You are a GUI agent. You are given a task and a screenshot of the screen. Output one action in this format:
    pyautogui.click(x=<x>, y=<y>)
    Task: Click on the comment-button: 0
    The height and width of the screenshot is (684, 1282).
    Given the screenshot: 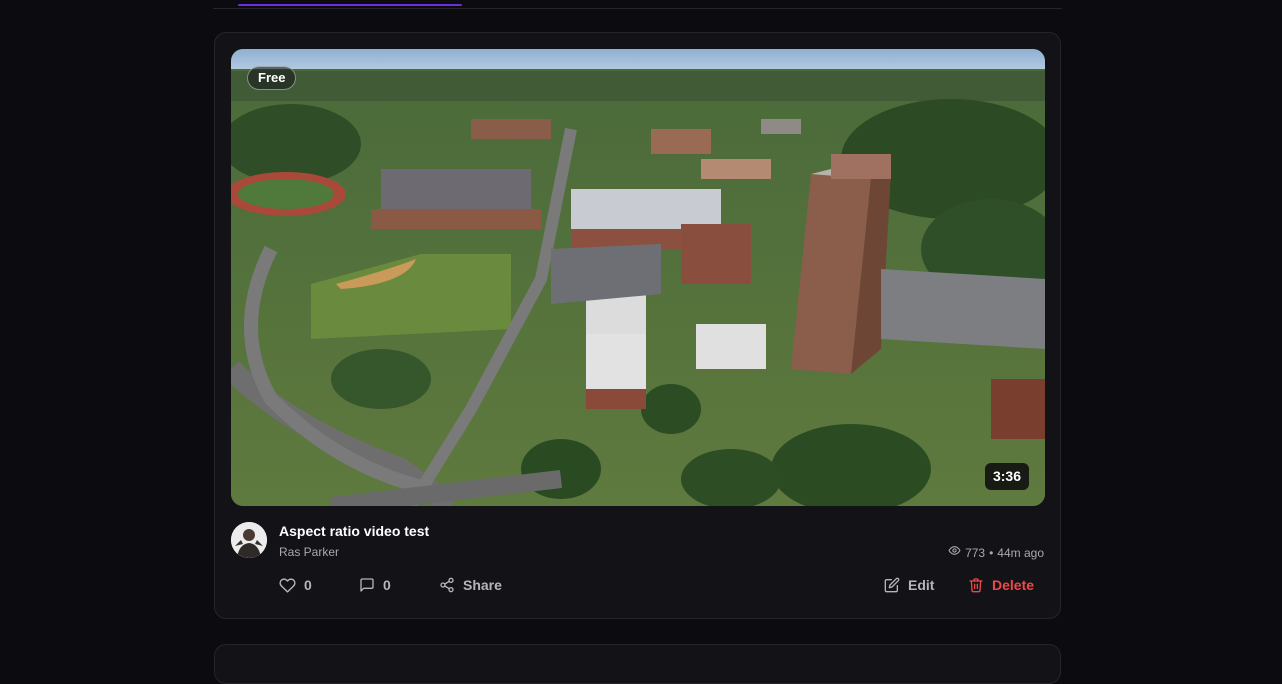 What is the action you would take?
    pyautogui.click(x=375, y=585)
    